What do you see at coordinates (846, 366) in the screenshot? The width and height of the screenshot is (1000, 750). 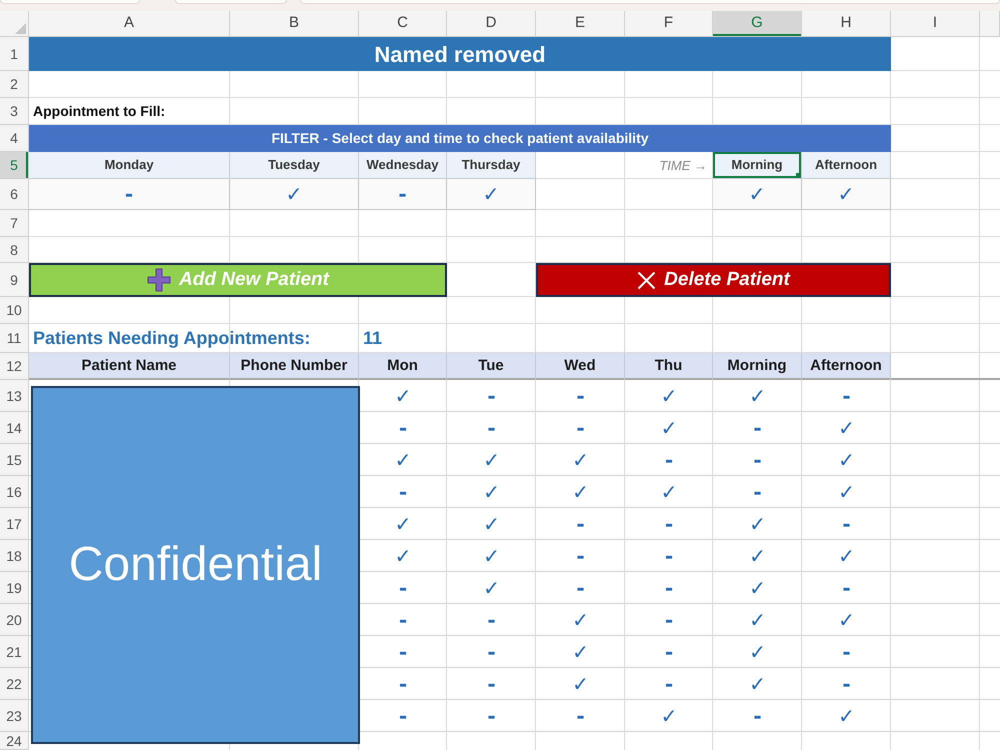 I see `column-heading: Afternoon` at bounding box center [846, 366].